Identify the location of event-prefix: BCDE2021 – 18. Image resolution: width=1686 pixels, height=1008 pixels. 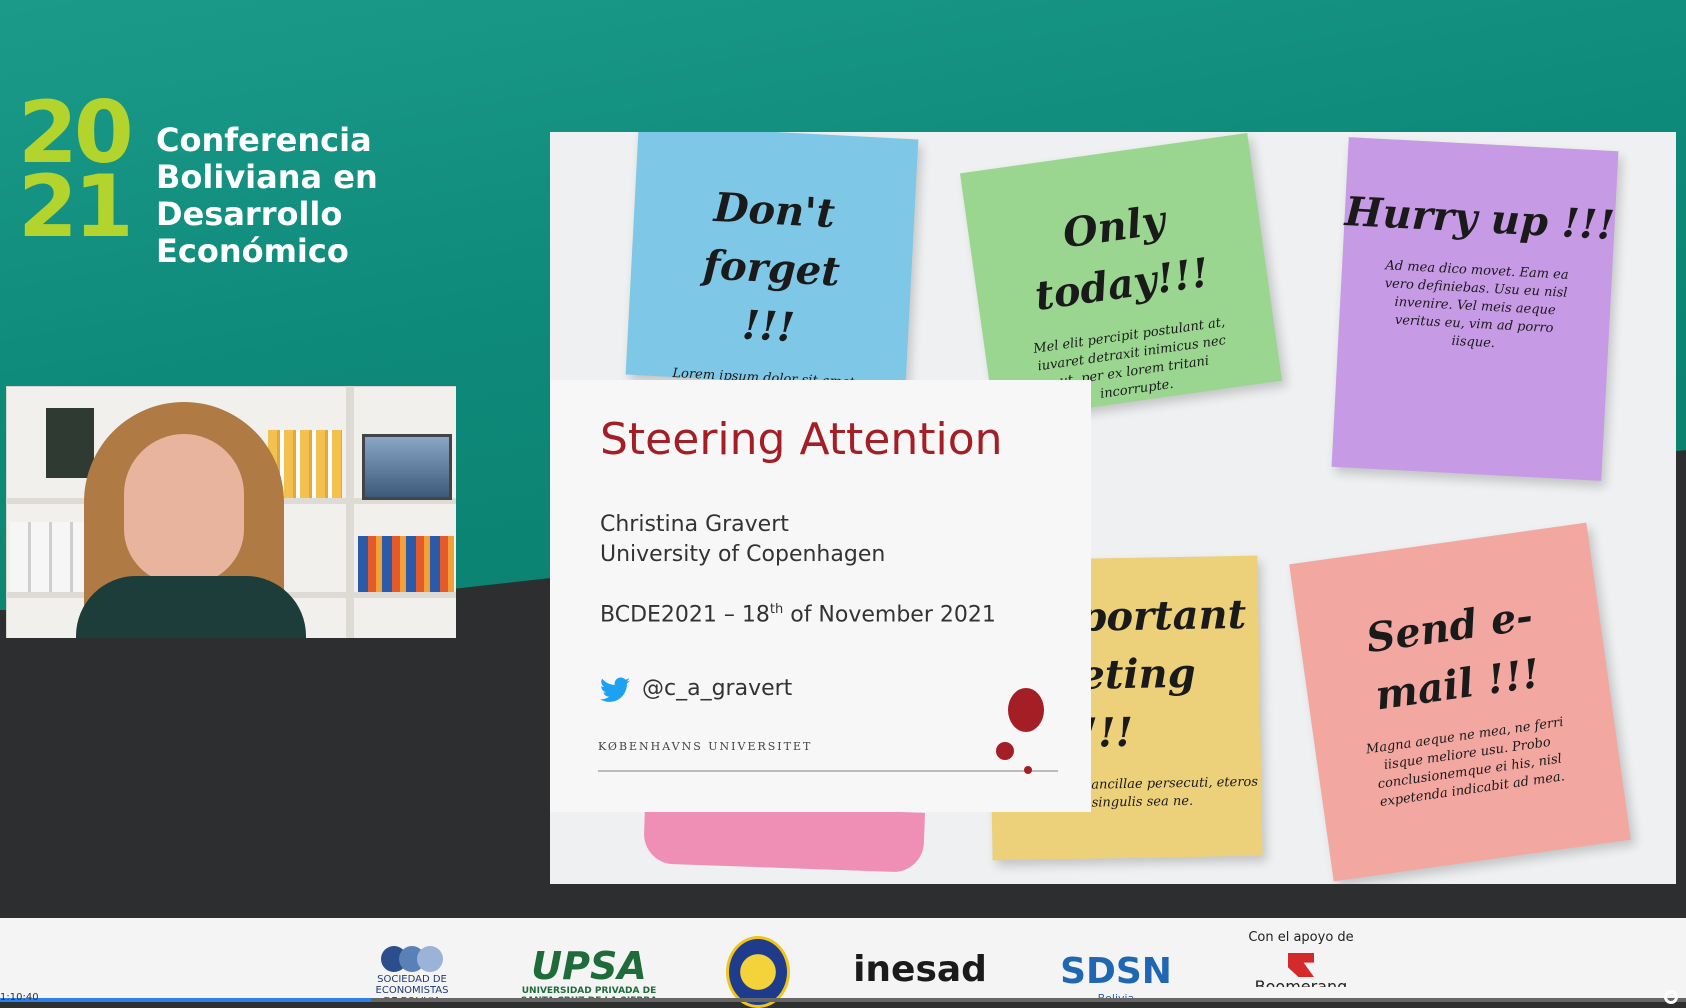
(685, 615).